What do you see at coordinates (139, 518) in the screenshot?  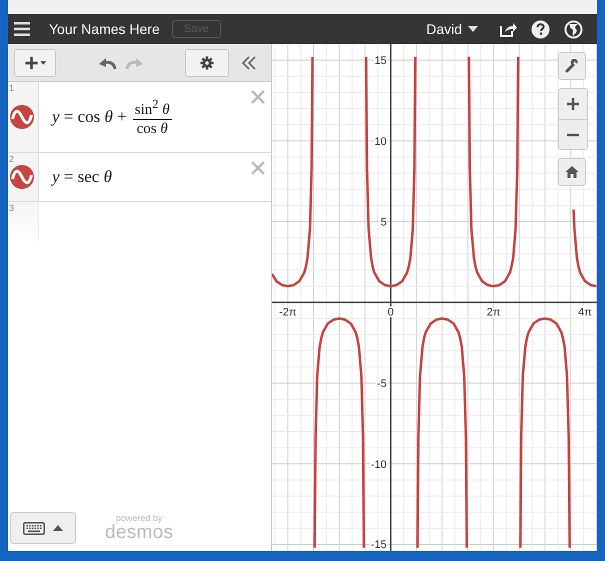 I see `powered-by-text: powered by` at bounding box center [139, 518].